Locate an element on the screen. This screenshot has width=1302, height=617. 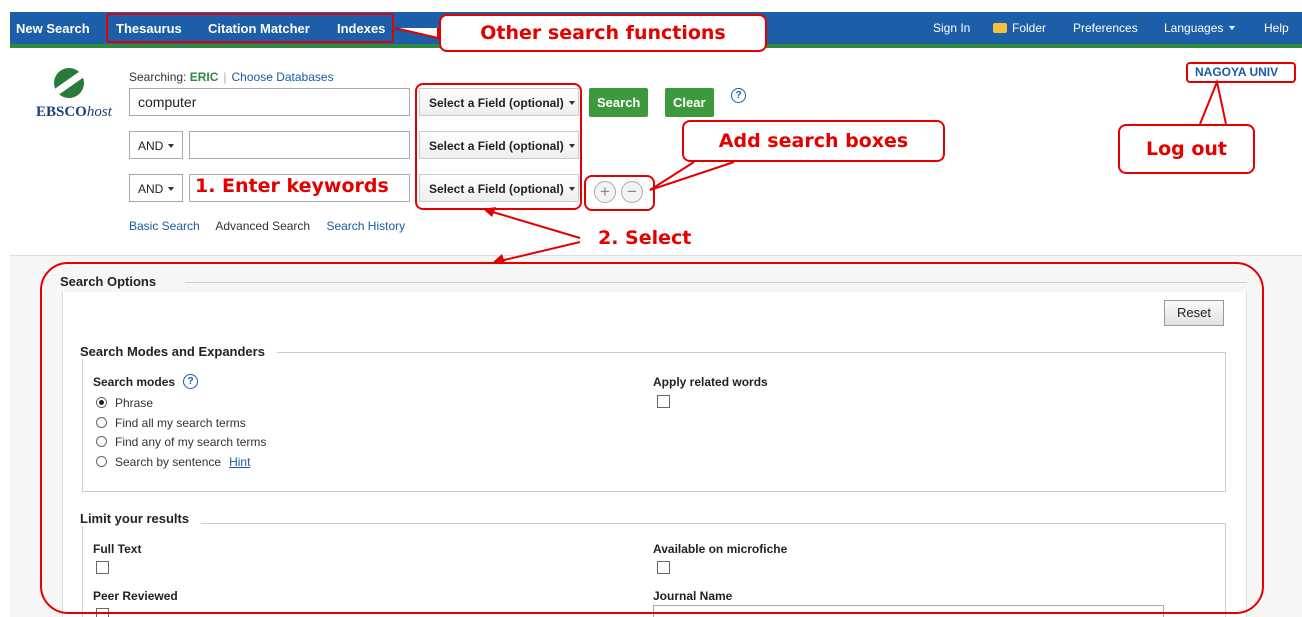
callout-other-search-functions: Other search functions is located at coordinates (603, 33).